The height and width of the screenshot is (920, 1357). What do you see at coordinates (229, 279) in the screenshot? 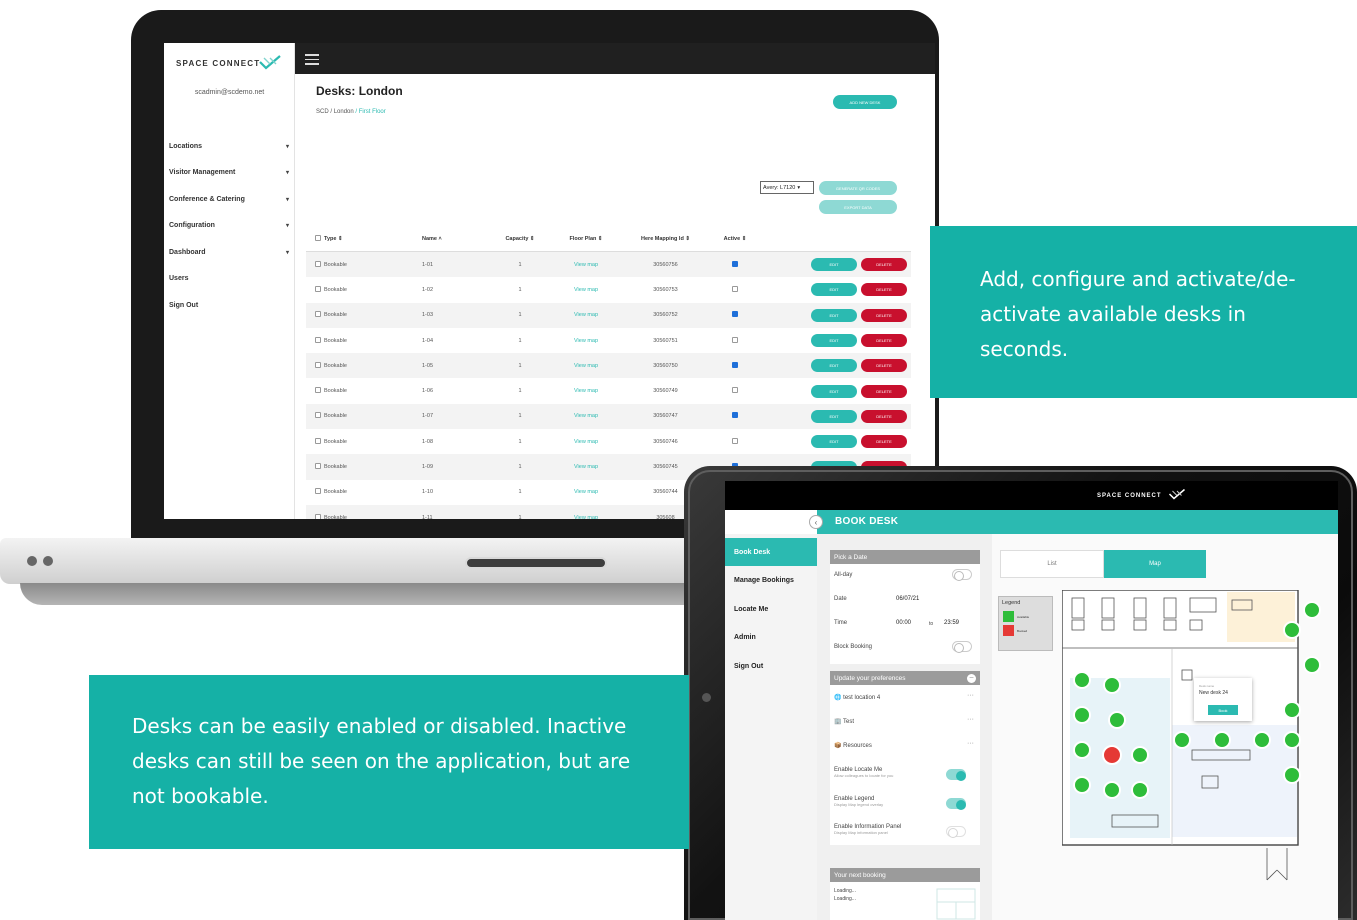
I see `sidebar-item-users: Users` at bounding box center [229, 279].